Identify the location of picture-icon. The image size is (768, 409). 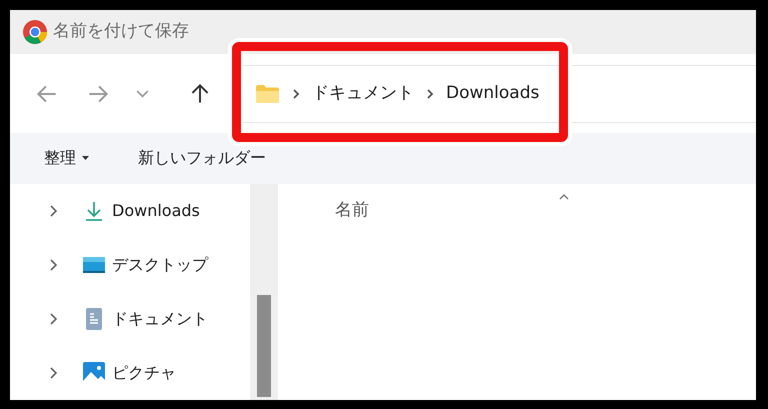
(94, 373).